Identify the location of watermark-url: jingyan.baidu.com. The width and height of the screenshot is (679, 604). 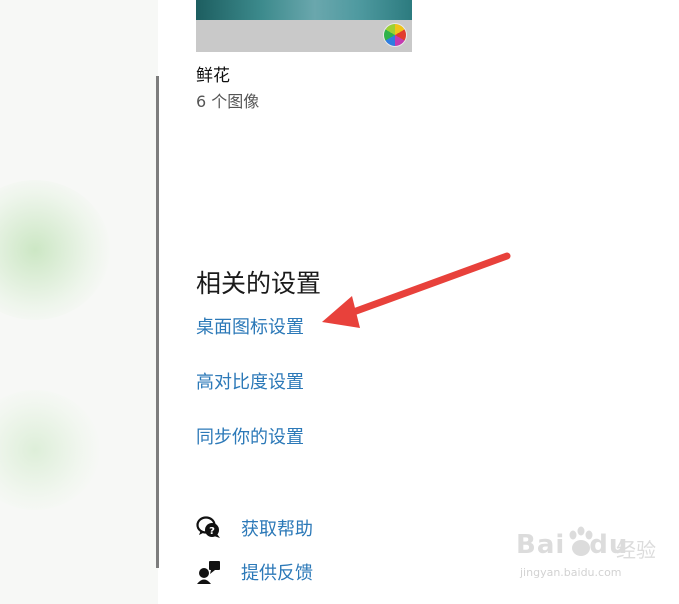
(571, 572).